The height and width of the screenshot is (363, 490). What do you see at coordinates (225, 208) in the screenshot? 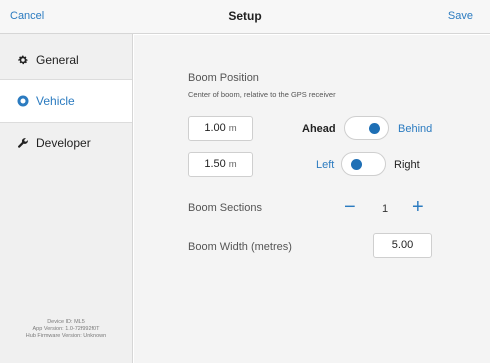
I see `boom-sections-label: Boom Sections` at bounding box center [225, 208].